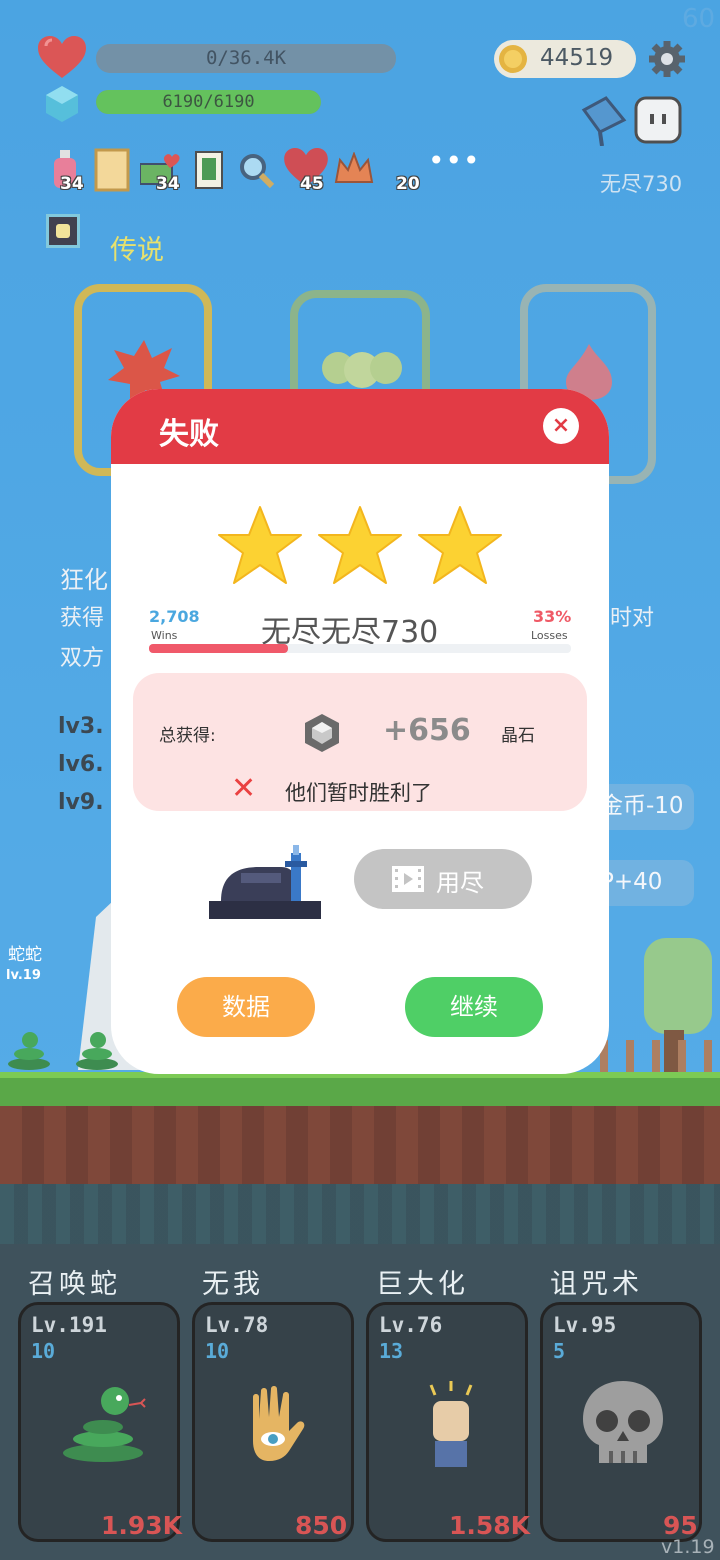 This screenshot has height=1560, width=720. I want to click on reward-box: 总获得: +656 晶石 ✕ 他们暂时胜利了, so click(360, 742).